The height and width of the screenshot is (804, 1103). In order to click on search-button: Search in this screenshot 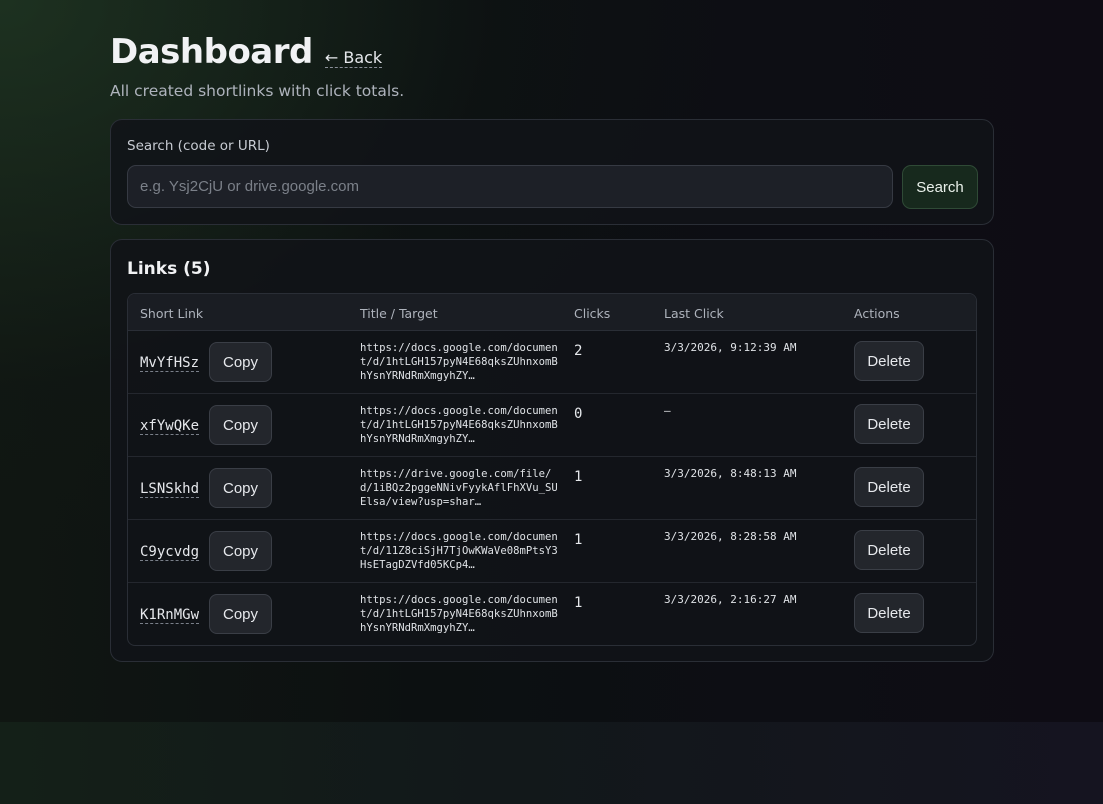, I will do `click(940, 187)`.